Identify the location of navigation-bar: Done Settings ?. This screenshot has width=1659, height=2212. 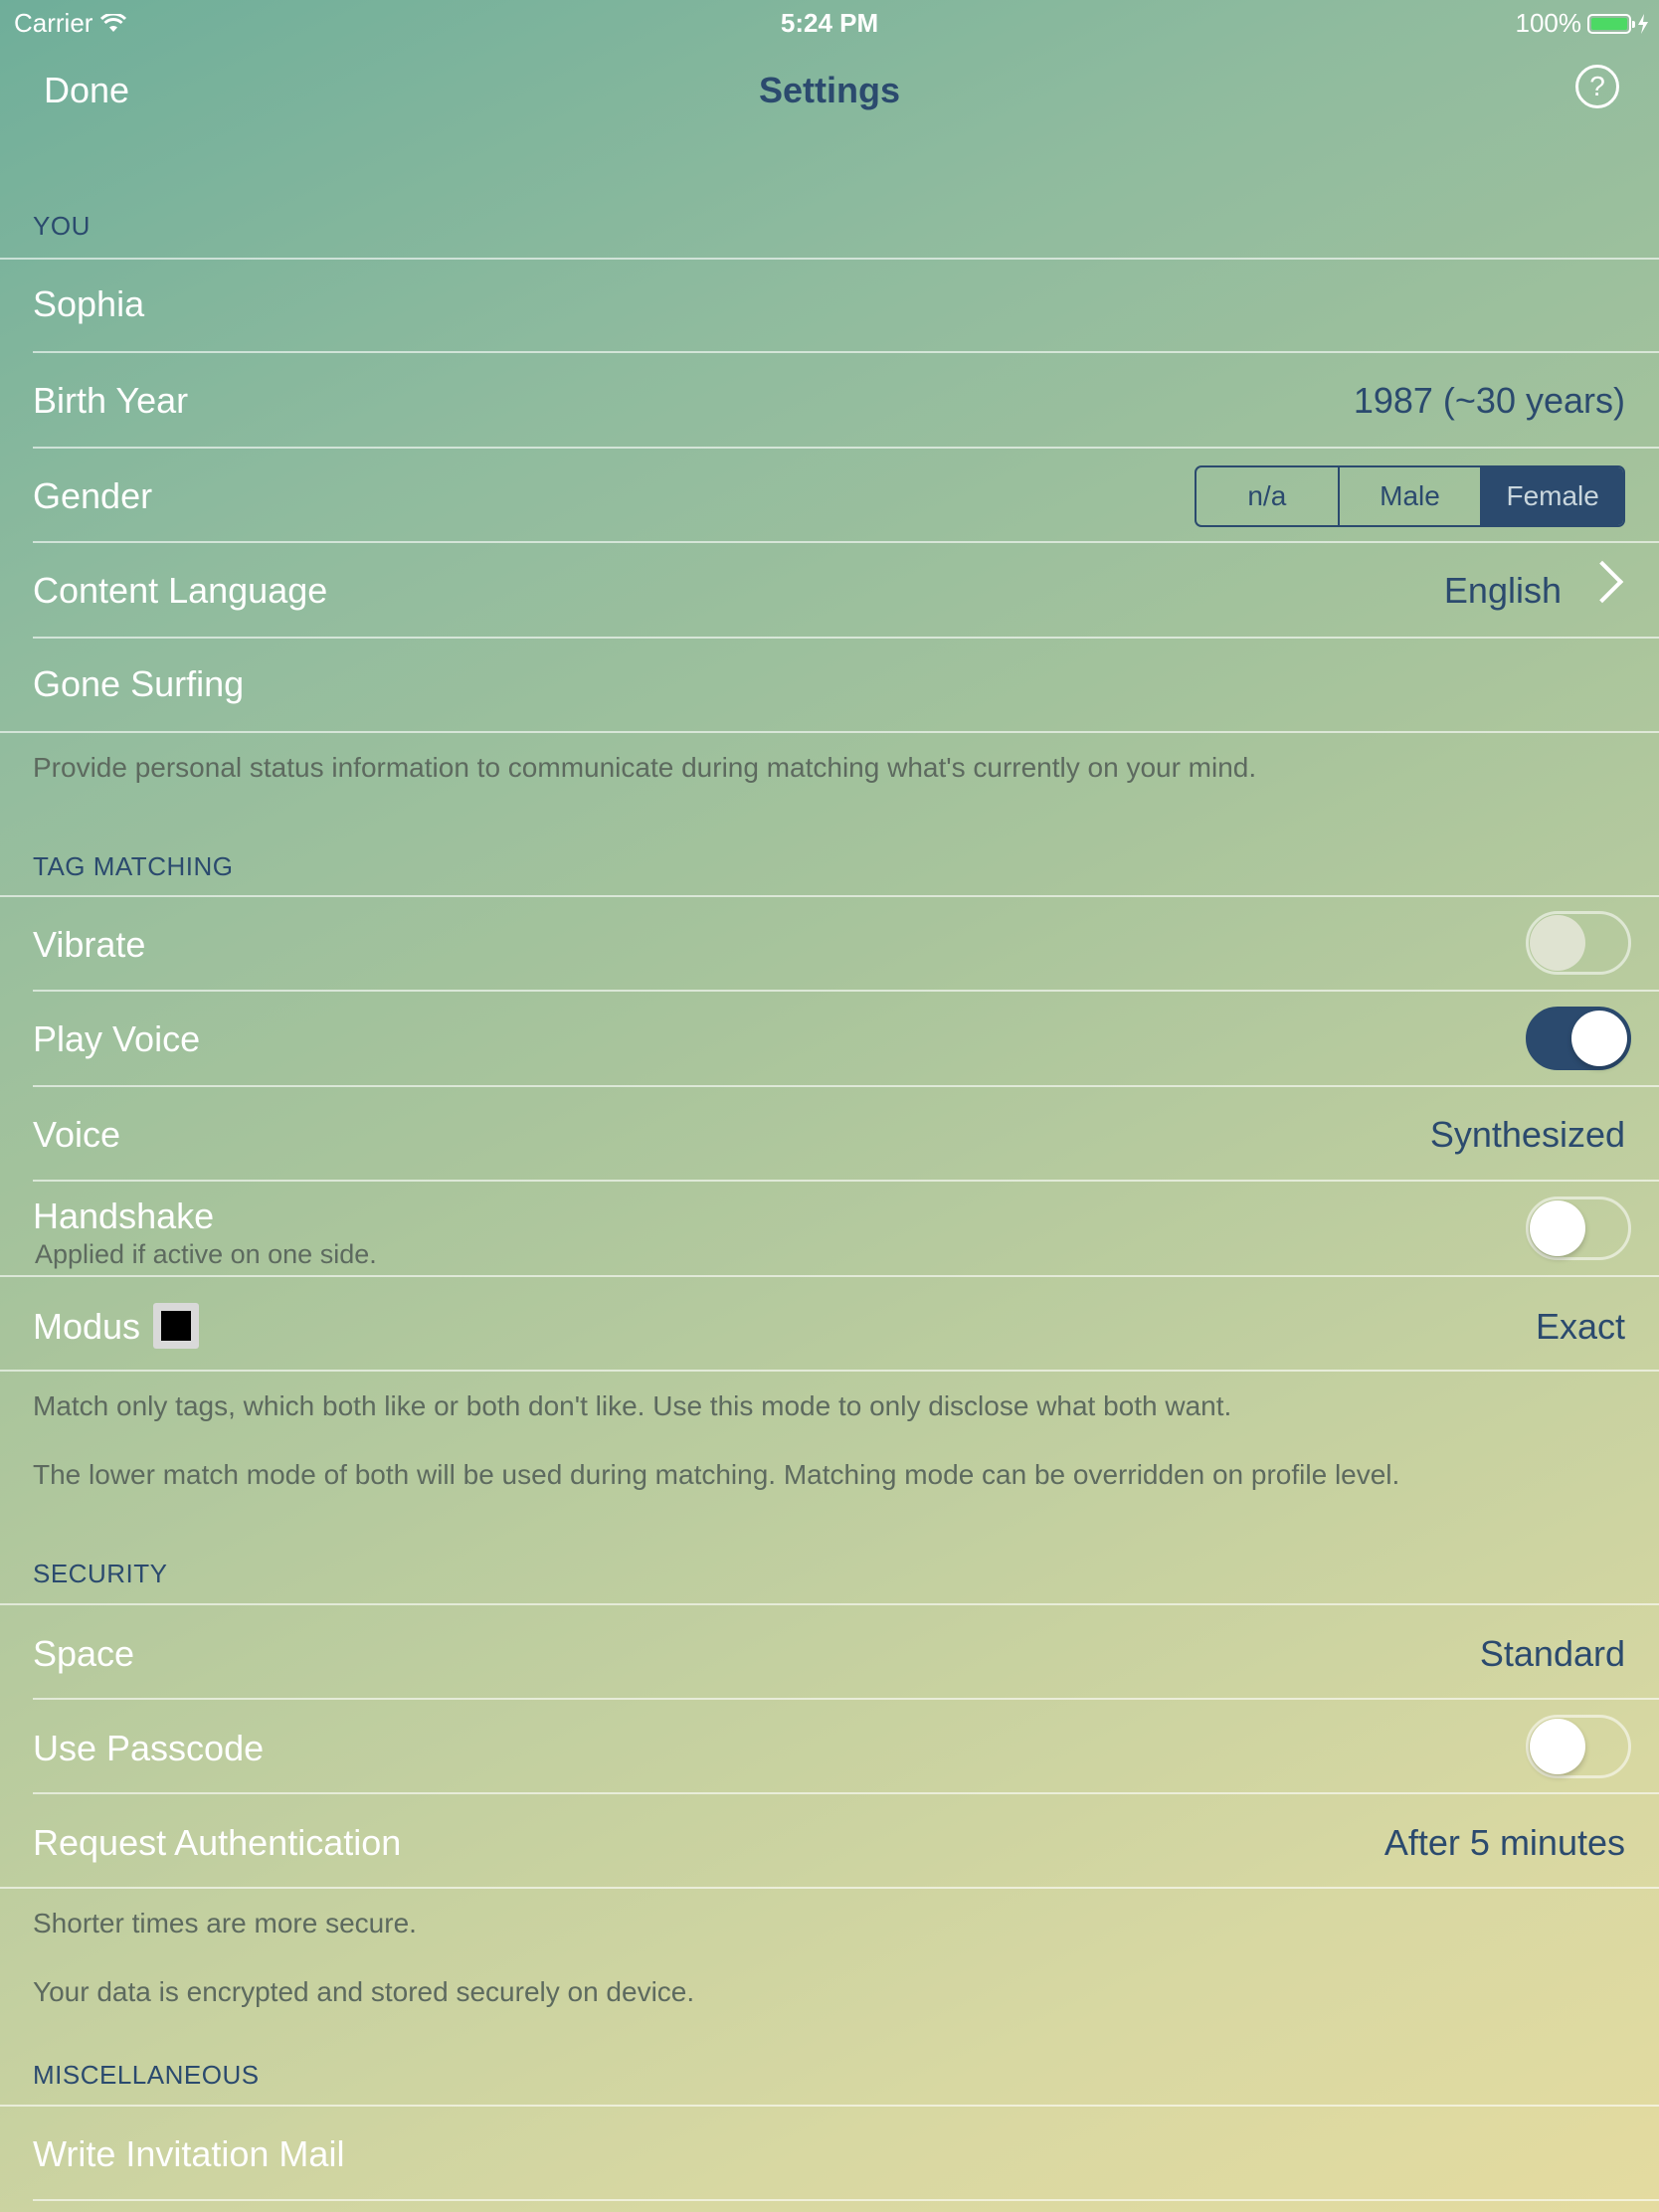
(829, 91).